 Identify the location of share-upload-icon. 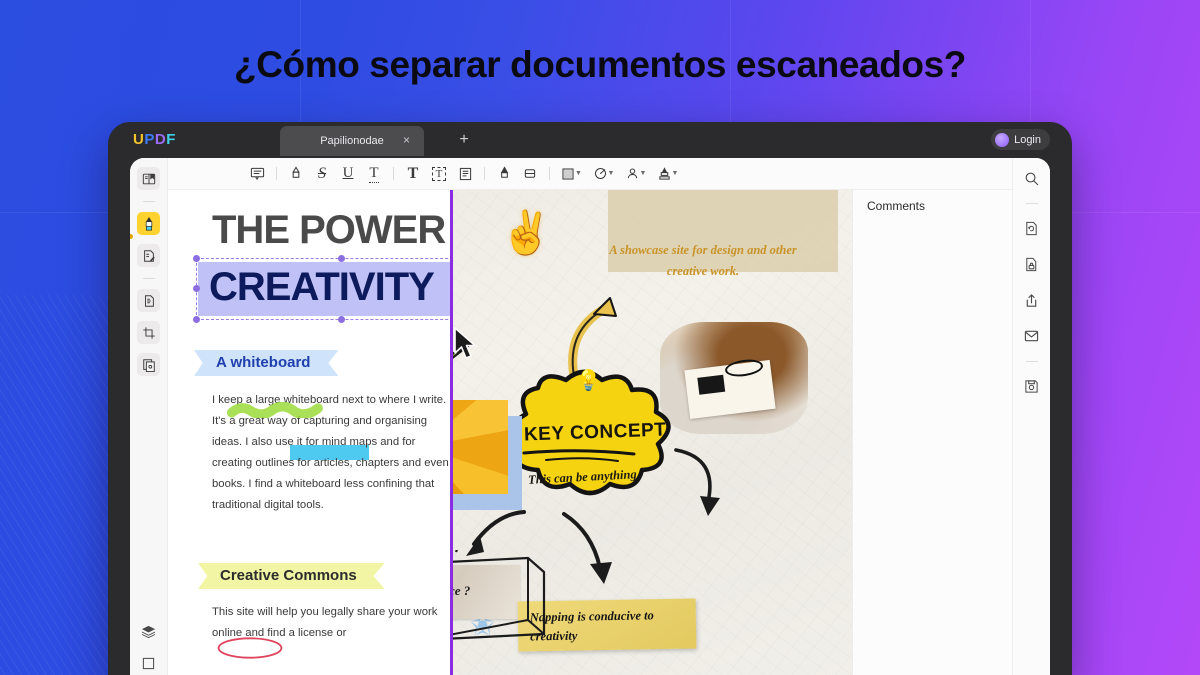
(1031, 300).